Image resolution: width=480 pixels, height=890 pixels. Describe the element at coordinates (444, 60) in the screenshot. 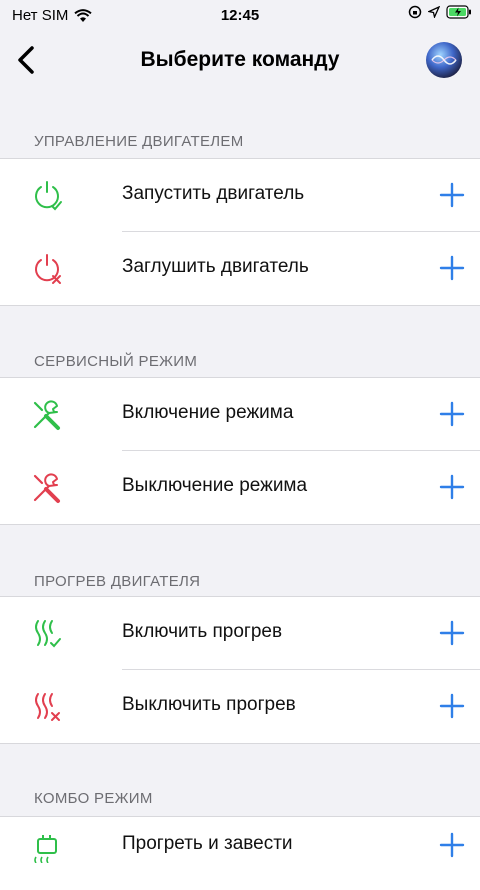

I see `siri-icon` at that location.